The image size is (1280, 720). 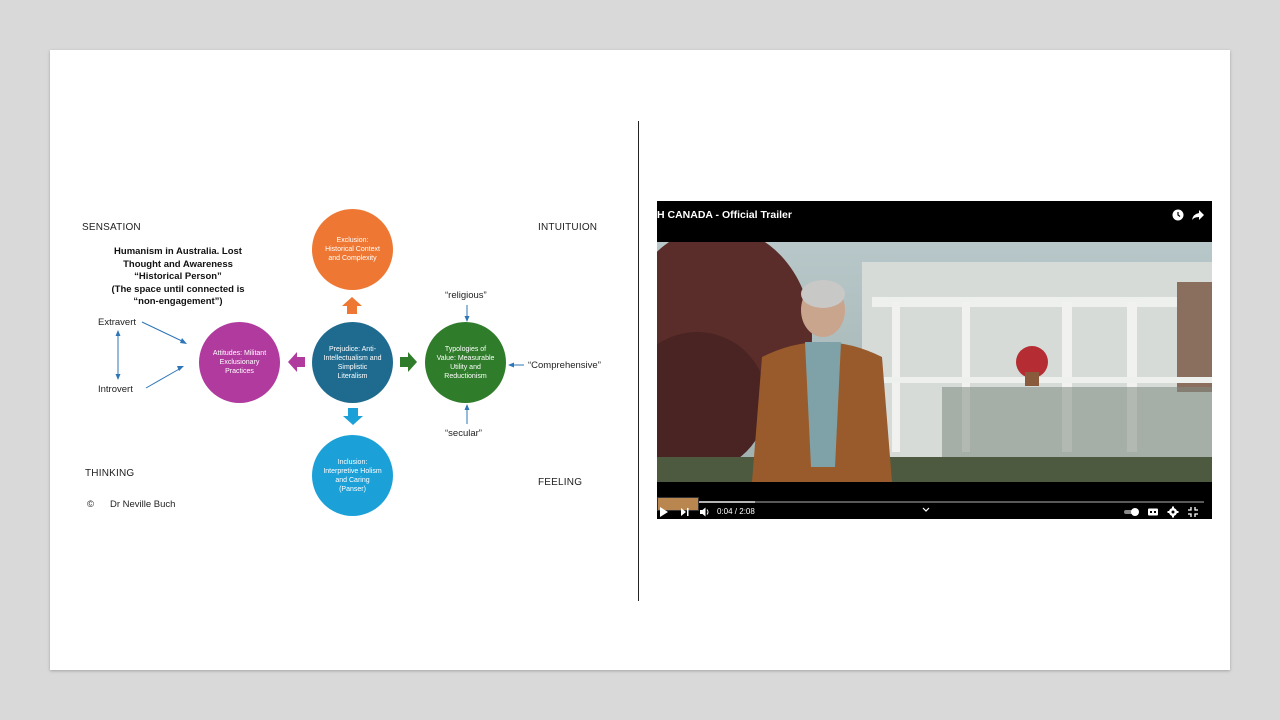 What do you see at coordinates (118, 333) in the screenshot?
I see `axis-arrowhead-up` at bounding box center [118, 333].